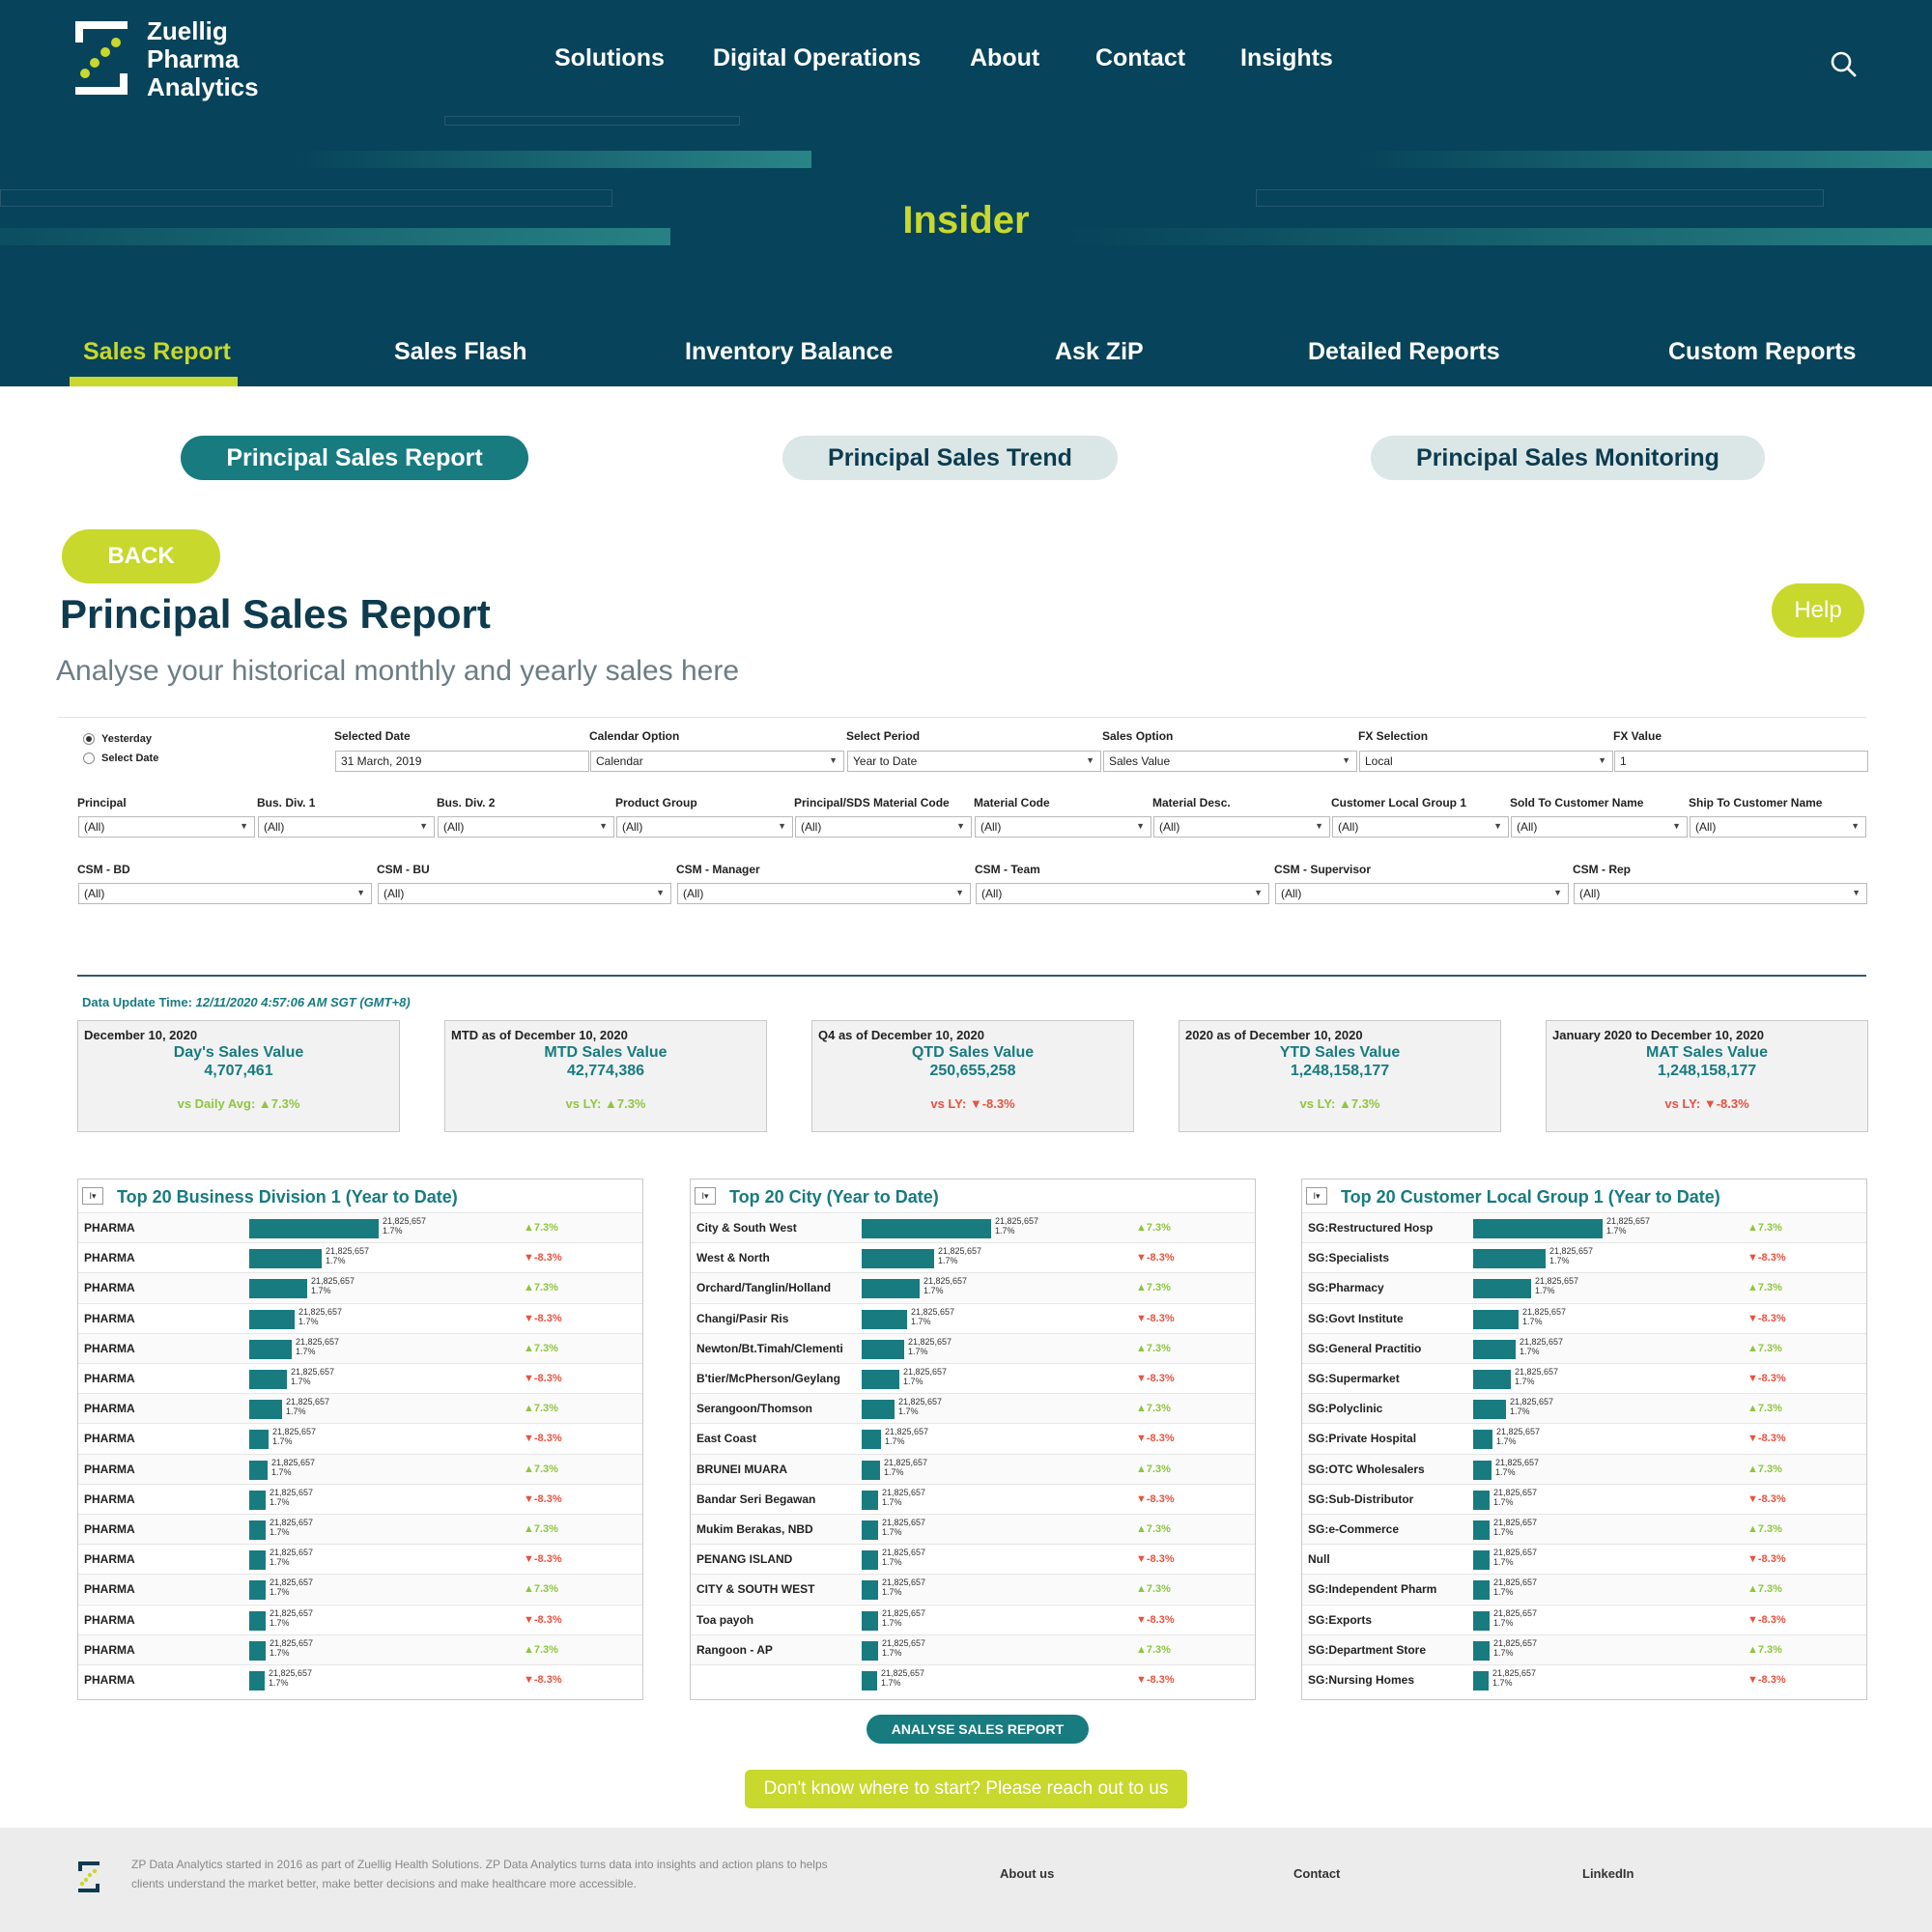  Describe the element at coordinates (1584, 1438) in the screenshot. I see `table-row: SG:Private Hospital 21,825,657 1.7% ▼-8.3%` at that location.